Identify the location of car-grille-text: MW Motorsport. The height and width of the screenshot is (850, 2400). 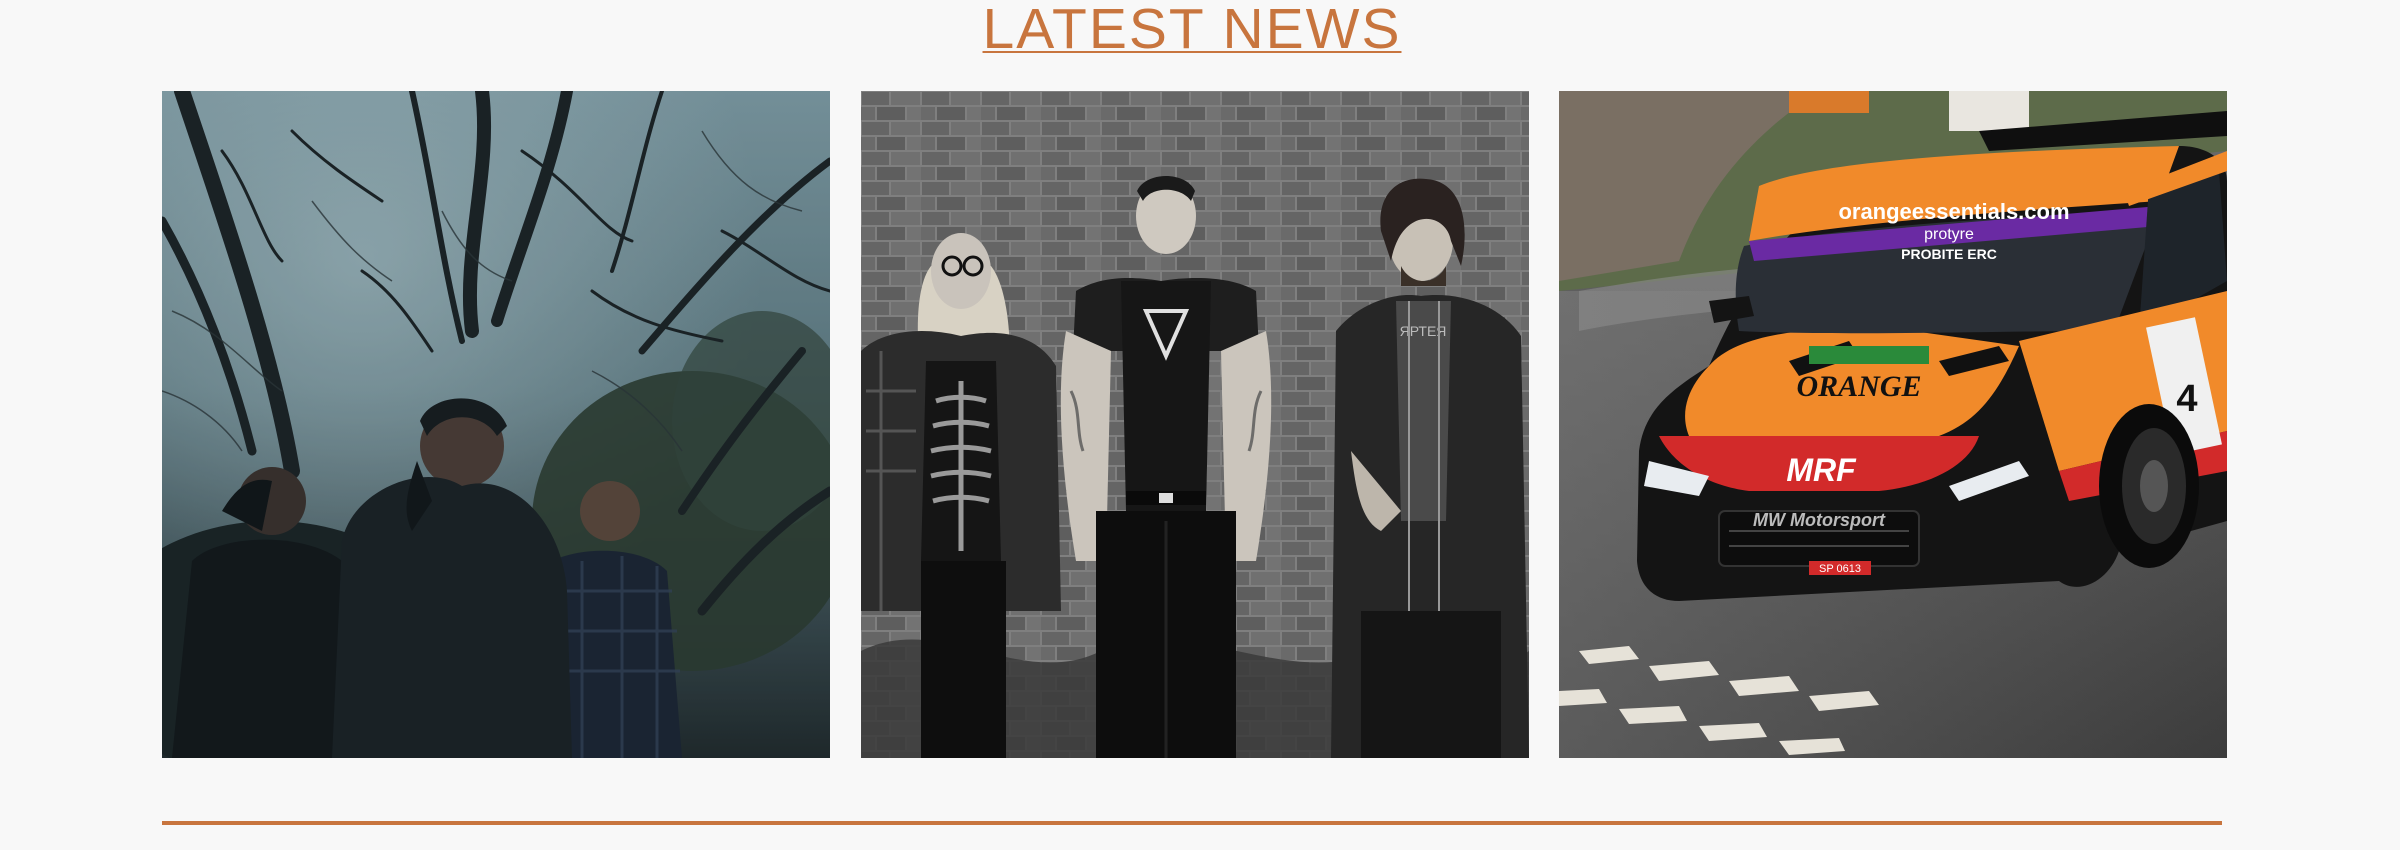
(1819, 520).